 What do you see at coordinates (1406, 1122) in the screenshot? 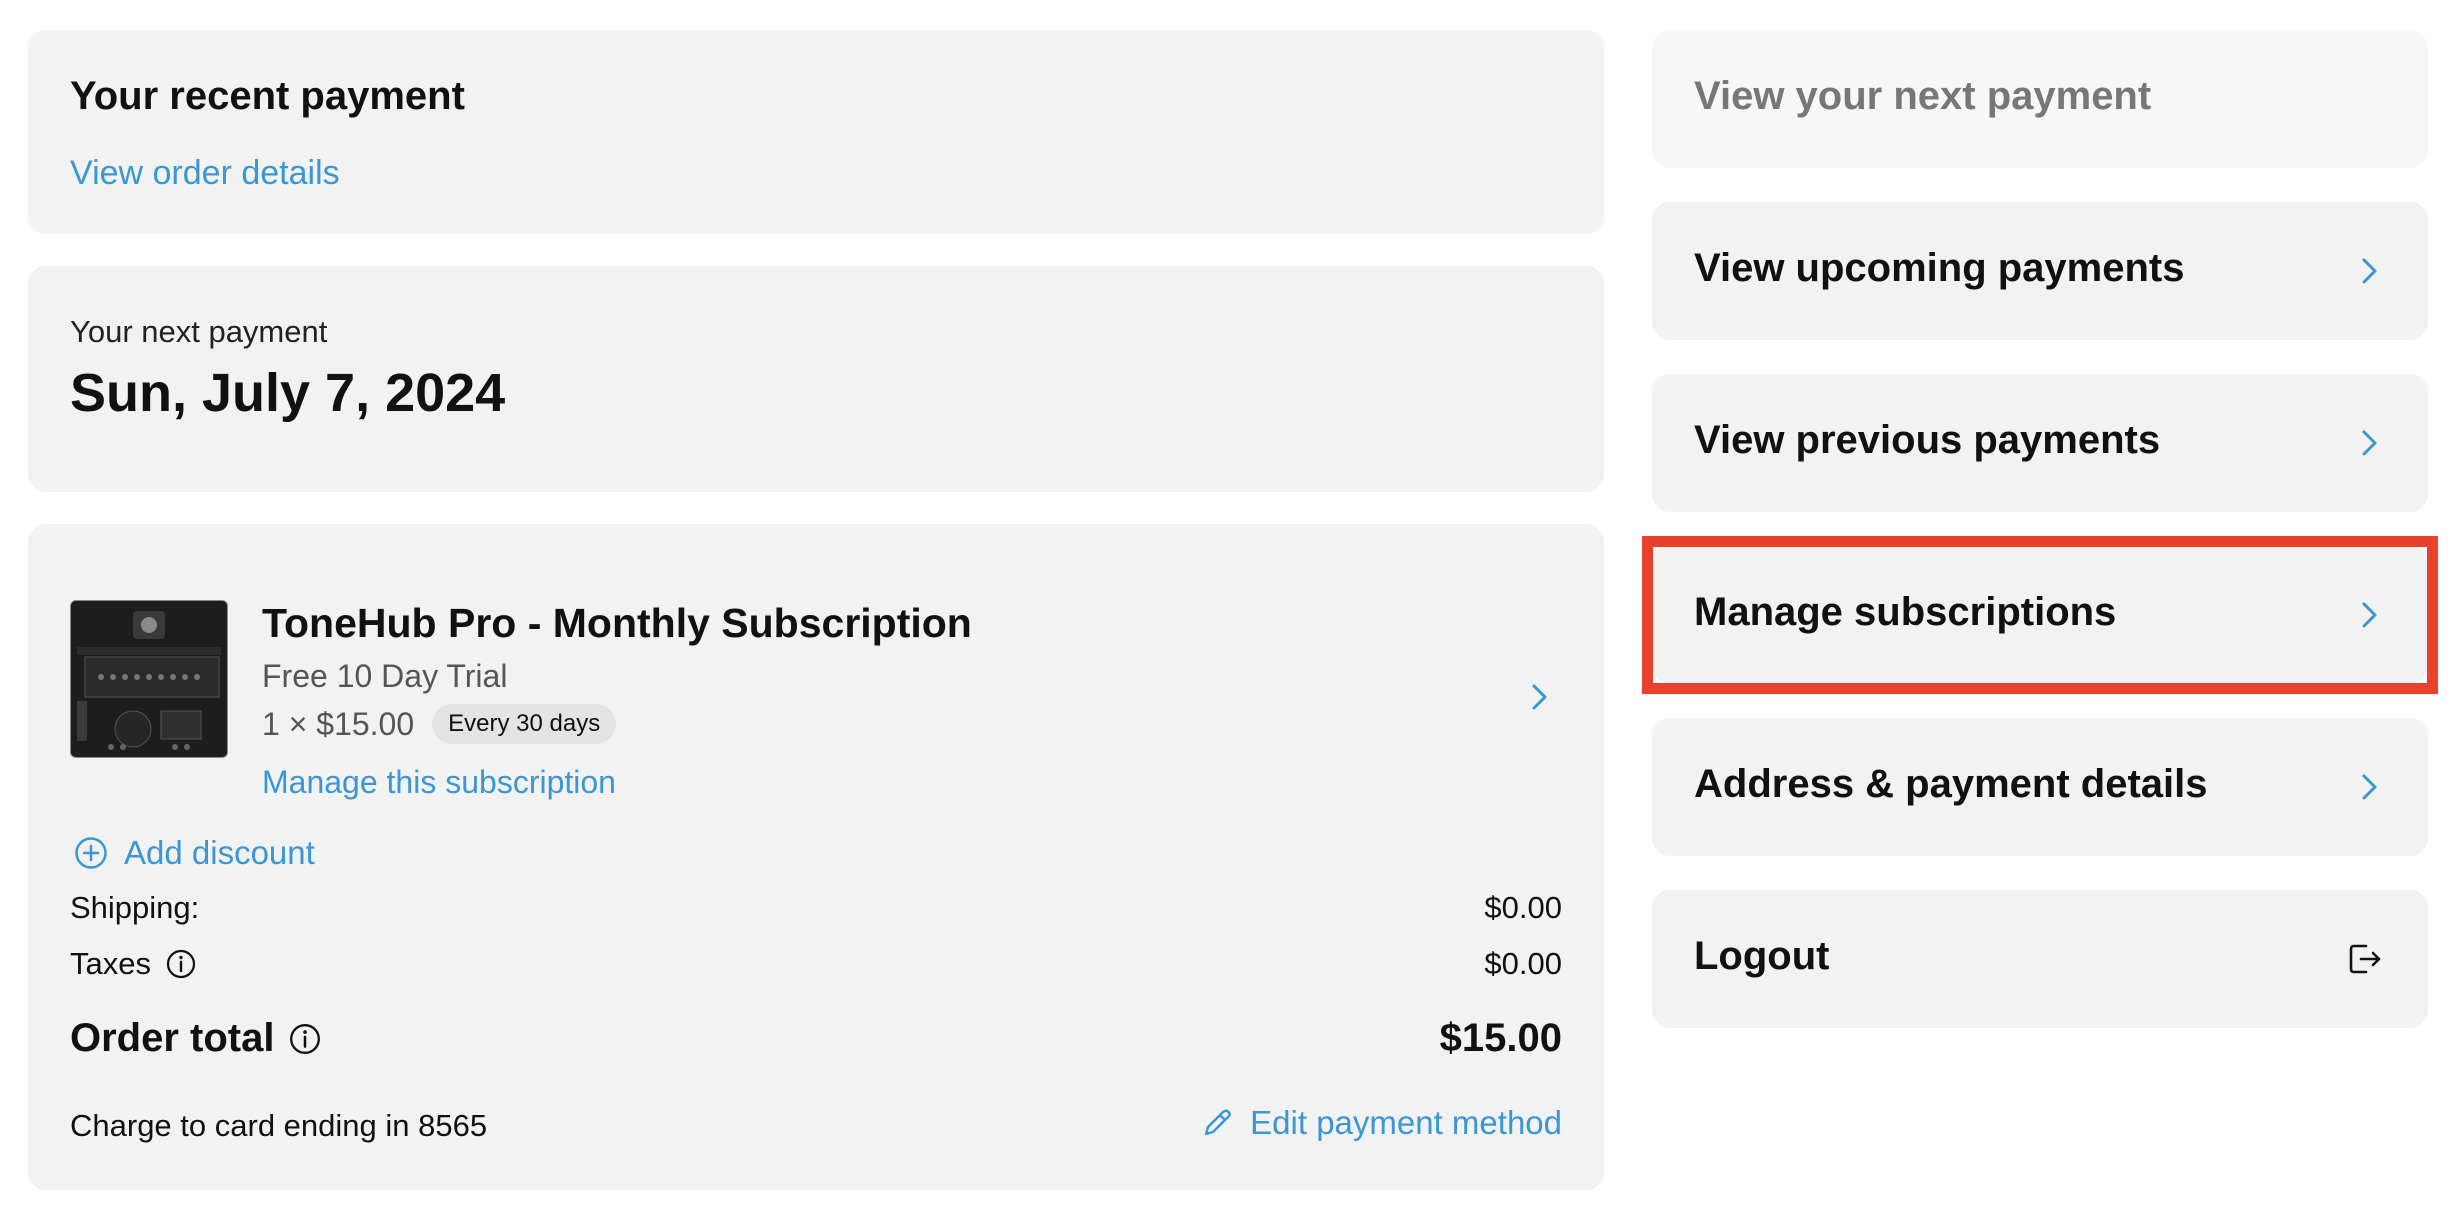
I see `edit-payment-method-label: Edit payment method` at bounding box center [1406, 1122].